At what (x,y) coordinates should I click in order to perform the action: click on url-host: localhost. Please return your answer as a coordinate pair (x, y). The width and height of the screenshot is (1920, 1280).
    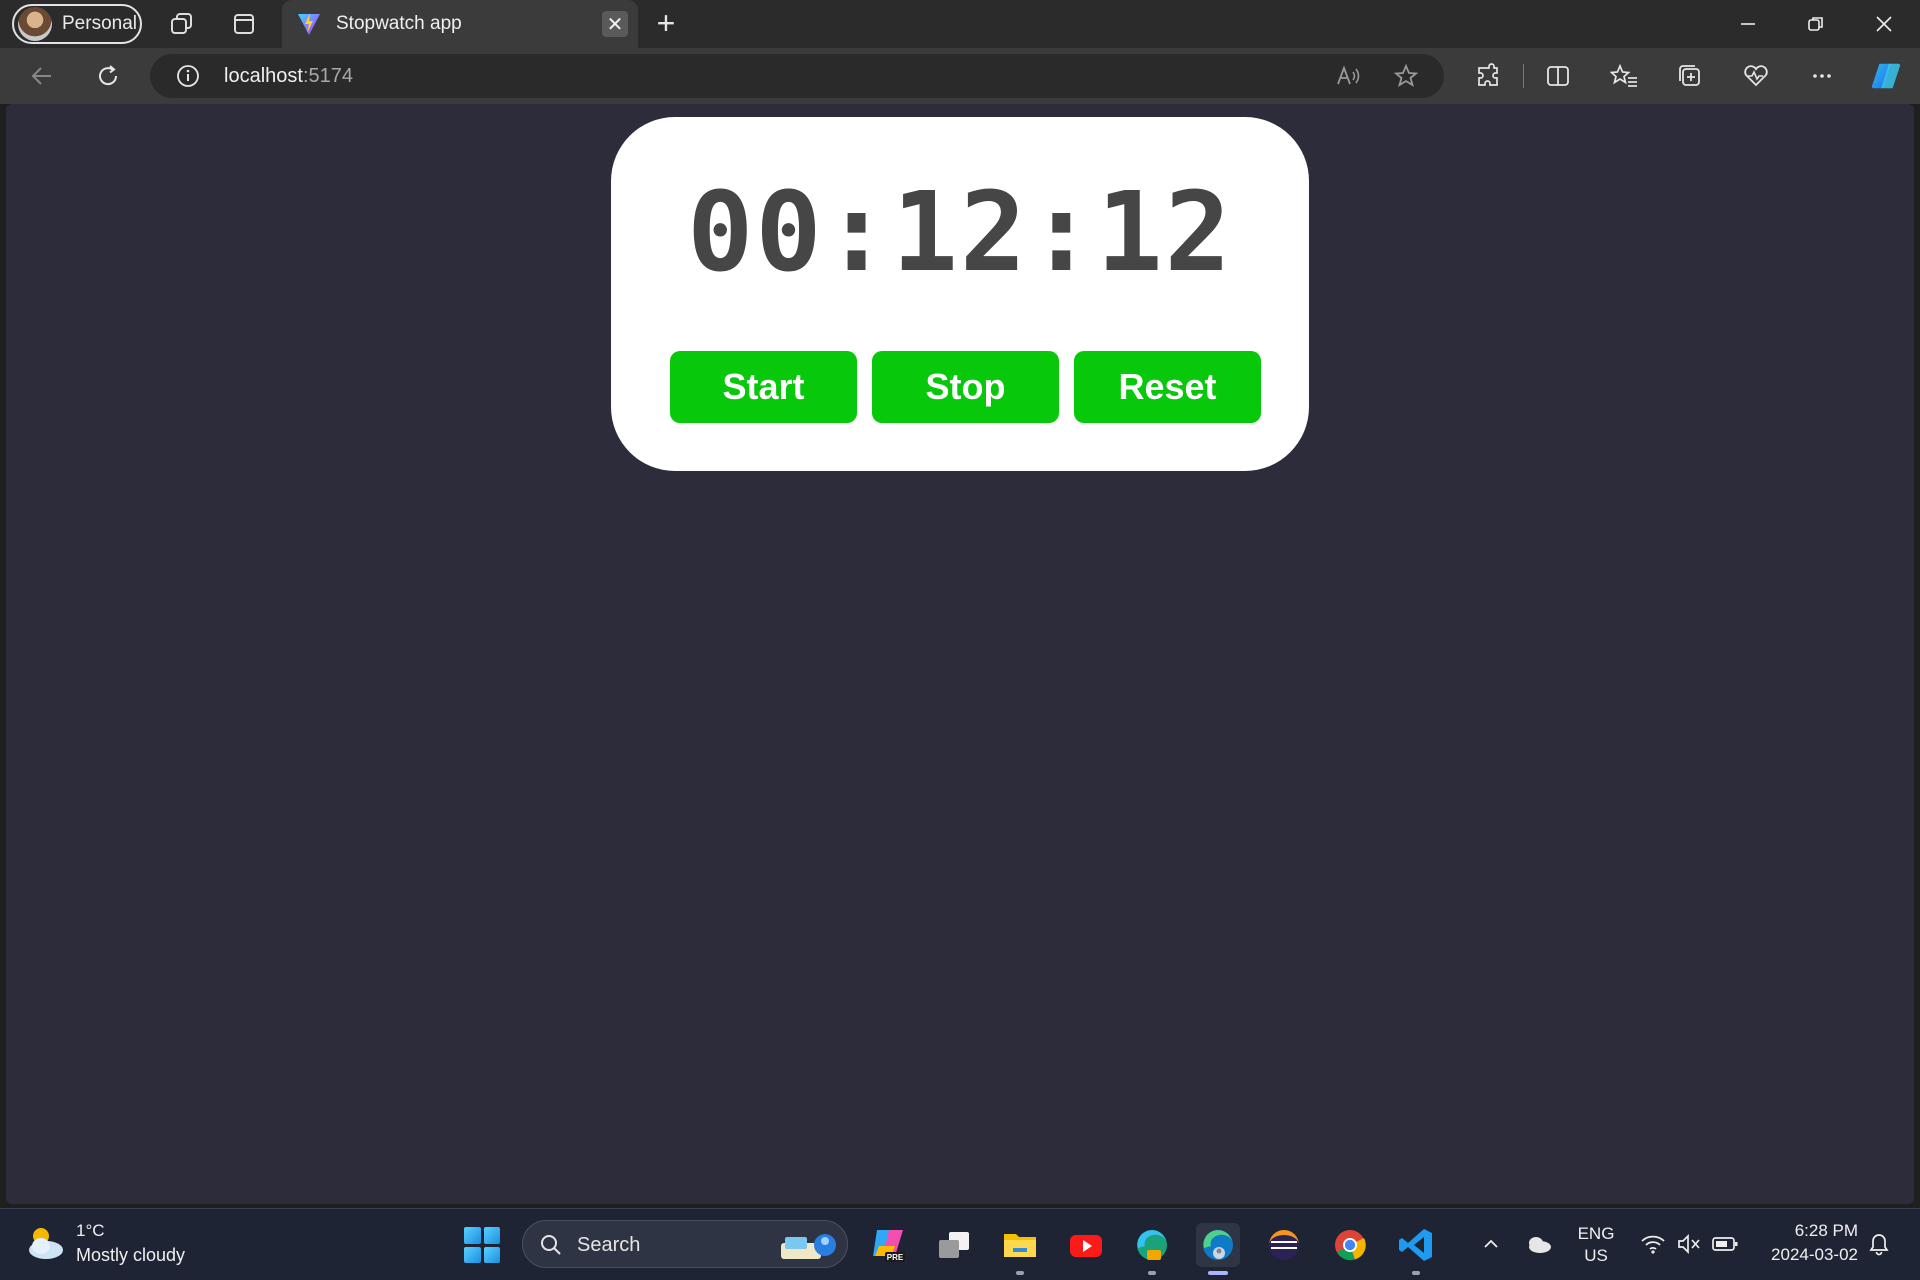
    Looking at the image, I should click on (263, 76).